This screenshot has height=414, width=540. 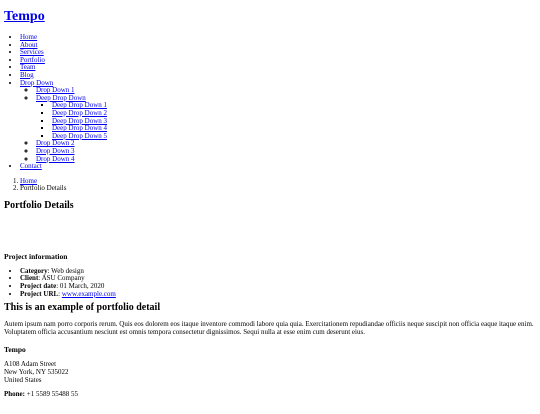 I want to click on nav-item-home: Home, so click(x=278, y=37).